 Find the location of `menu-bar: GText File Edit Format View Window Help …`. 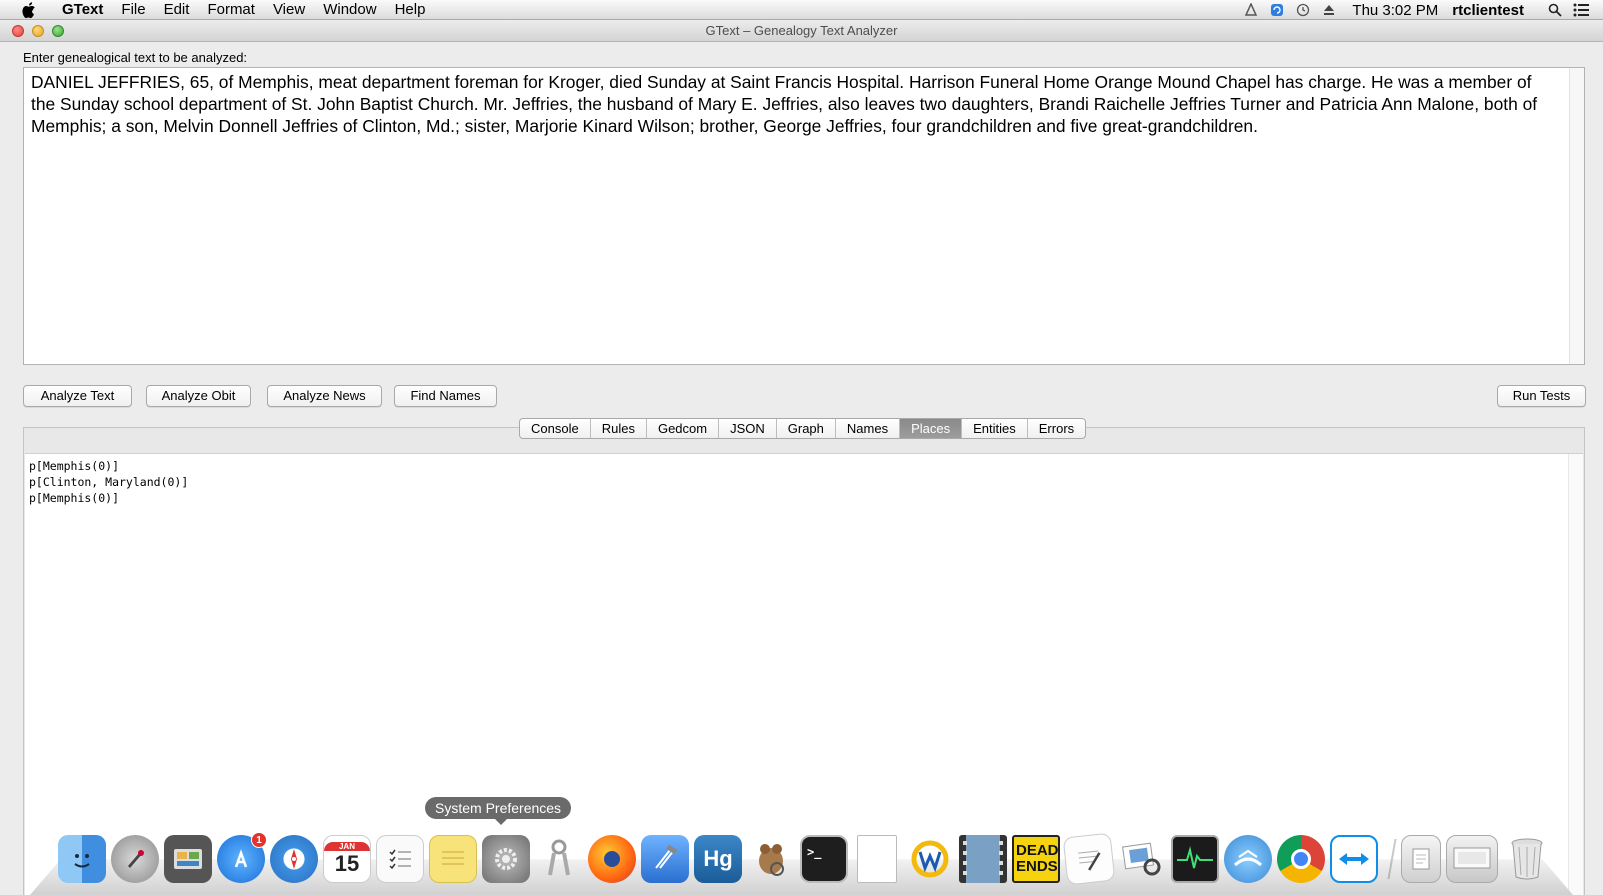

menu-bar: GText File Edit Format View Window Help … is located at coordinates (801, 10).